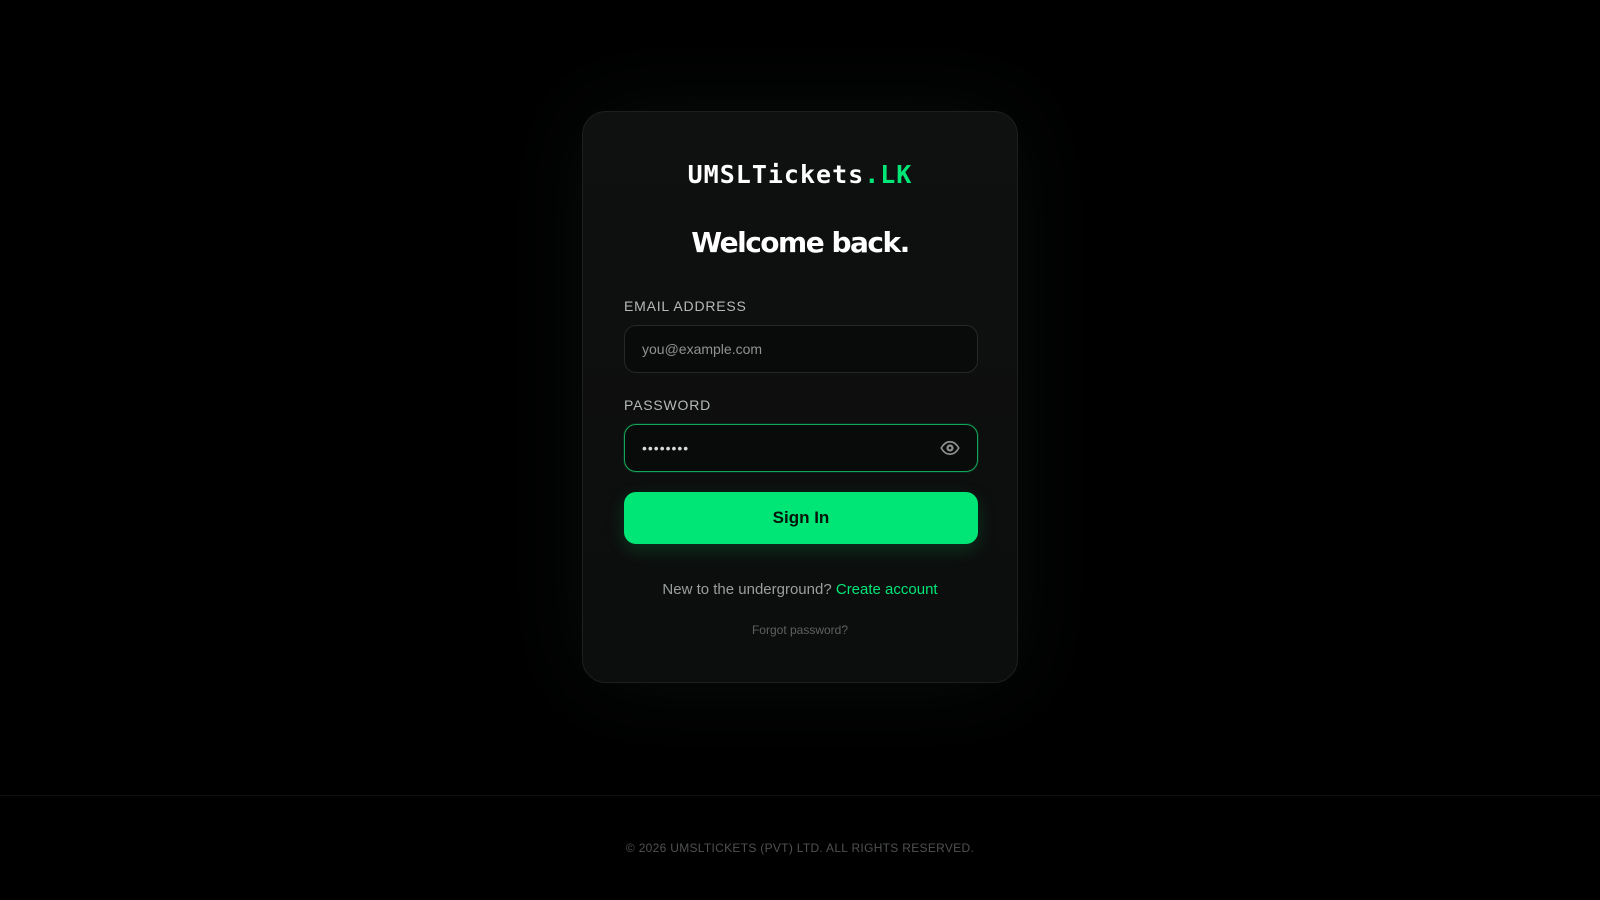 The image size is (1600, 900). I want to click on brand-name: UMSLTickets, so click(776, 174).